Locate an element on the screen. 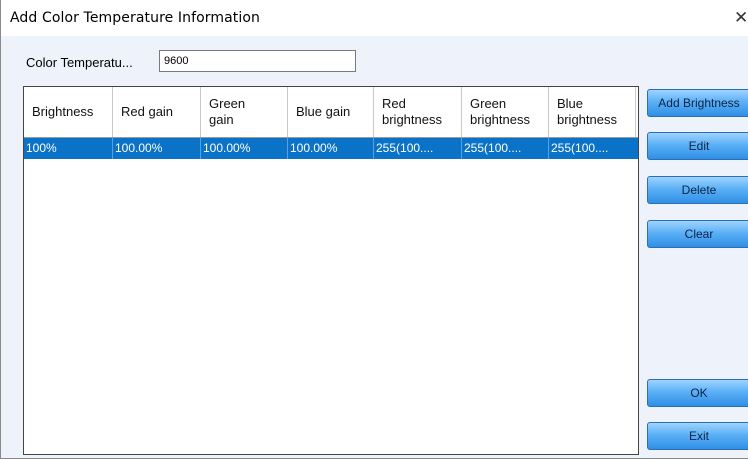 Image resolution: width=748 pixels, height=459 pixels. cell-red-gain: 100.00% is located at coordinates (157, 148).